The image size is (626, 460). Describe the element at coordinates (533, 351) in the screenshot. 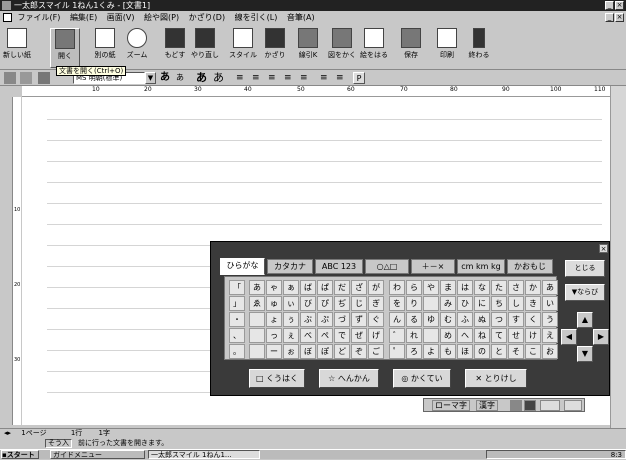

I see `character-key: こ` at that location.